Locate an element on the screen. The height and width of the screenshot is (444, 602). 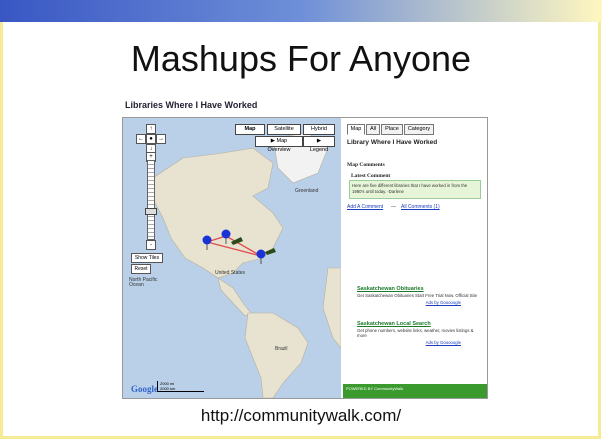
map-label-north-pacific: North Pacific Ocean is located at coordinates (143, 282).